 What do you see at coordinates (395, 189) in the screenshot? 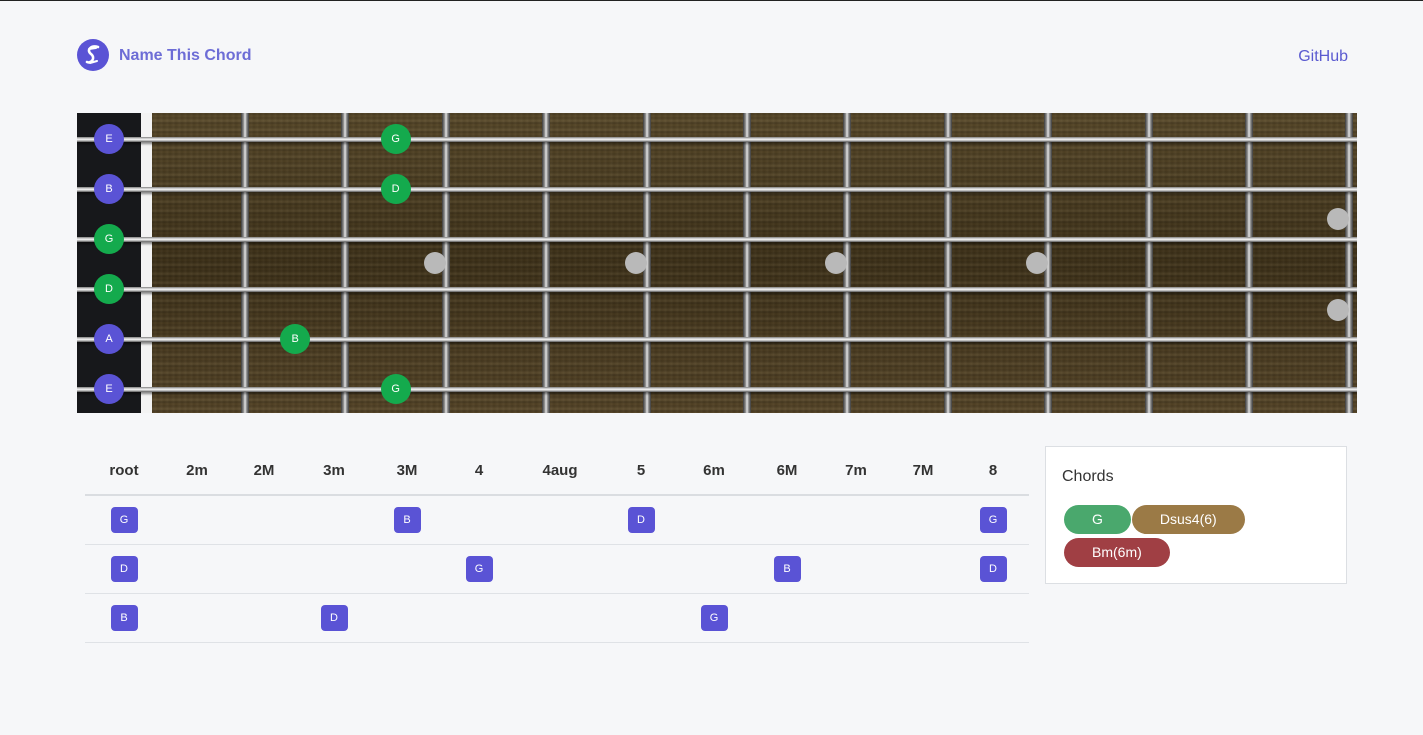
I see `fretted-note: D` at bounding box center [395, 189].